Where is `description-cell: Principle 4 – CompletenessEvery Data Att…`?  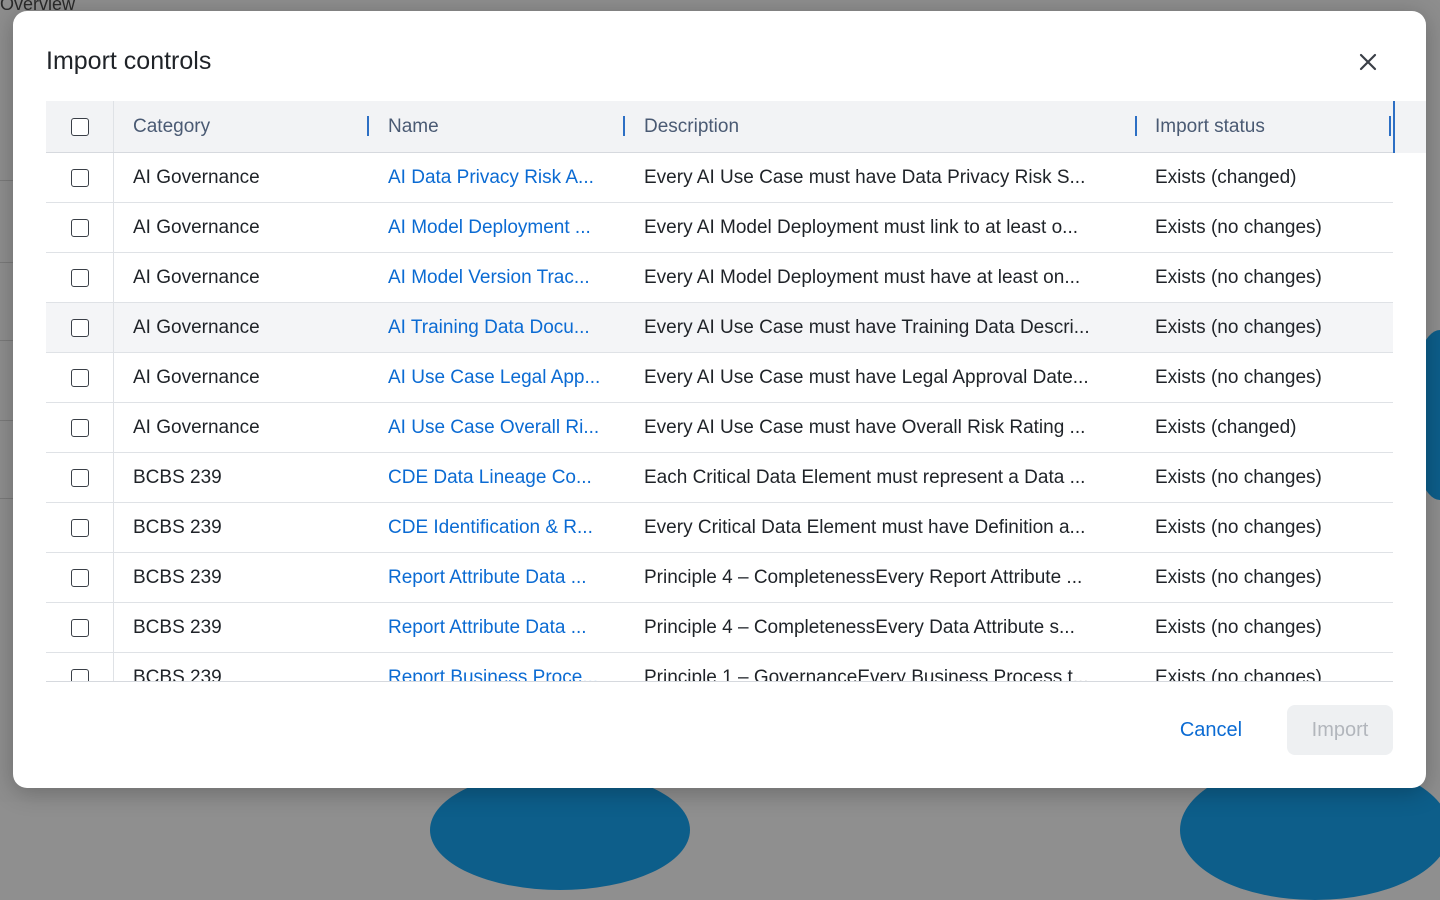 description-cell: Principle 4 – CompletenessEvery Data Att… is located at coordinates (859, 627).